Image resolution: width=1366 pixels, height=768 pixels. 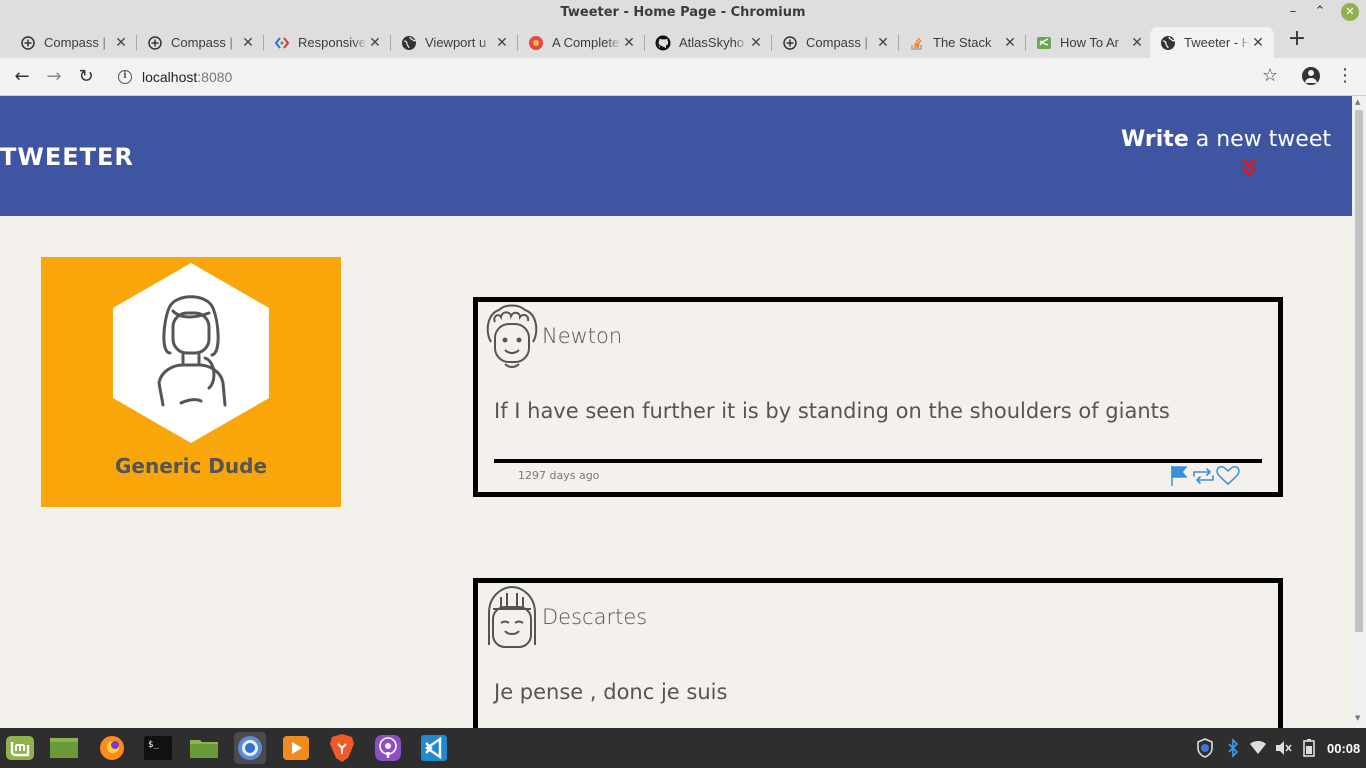 I want to click on minimize-button: –, so click(x=1293, y=12).